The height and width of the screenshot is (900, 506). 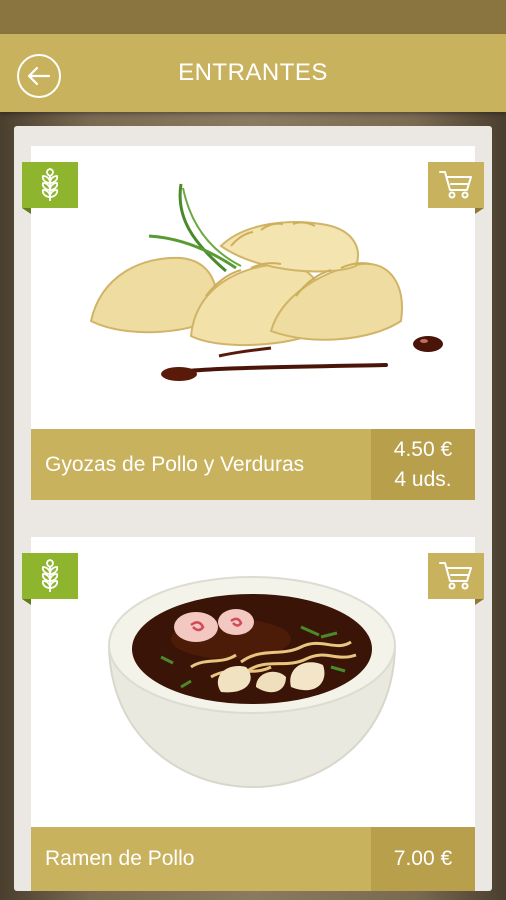 I want to click on price-box: 4.50 € 4 uds., so click(x=423, y=464).